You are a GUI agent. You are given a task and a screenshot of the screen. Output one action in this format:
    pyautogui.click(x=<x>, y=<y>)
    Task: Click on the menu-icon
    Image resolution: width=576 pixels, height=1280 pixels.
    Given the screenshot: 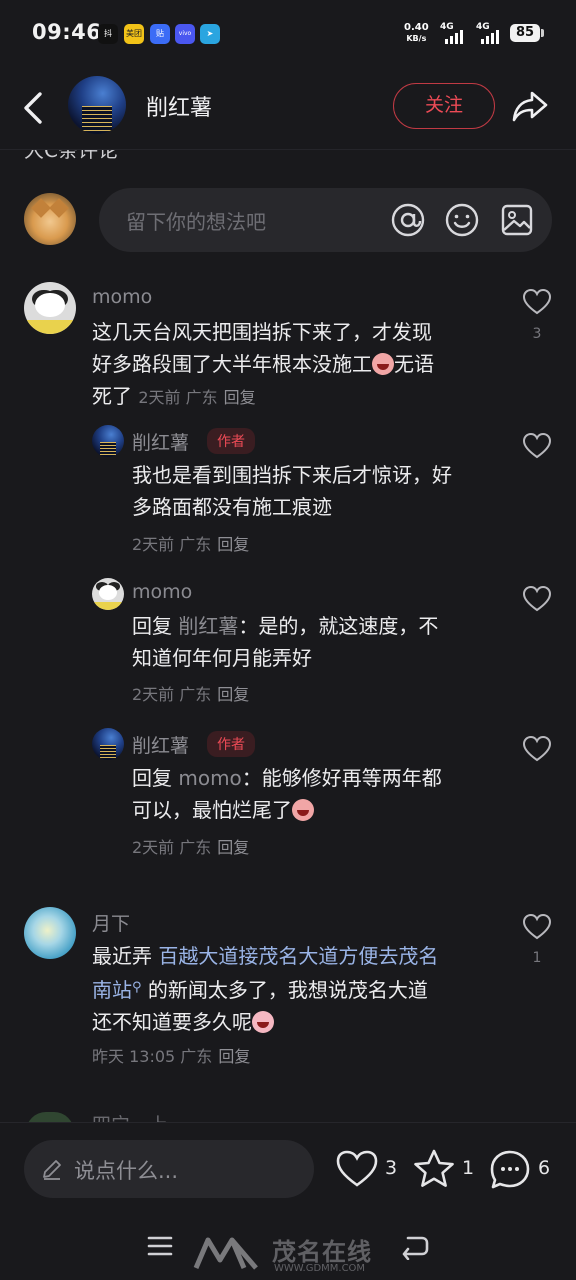 What is the action you would take?
    pyautogui.click(x=160, y=1246)
    